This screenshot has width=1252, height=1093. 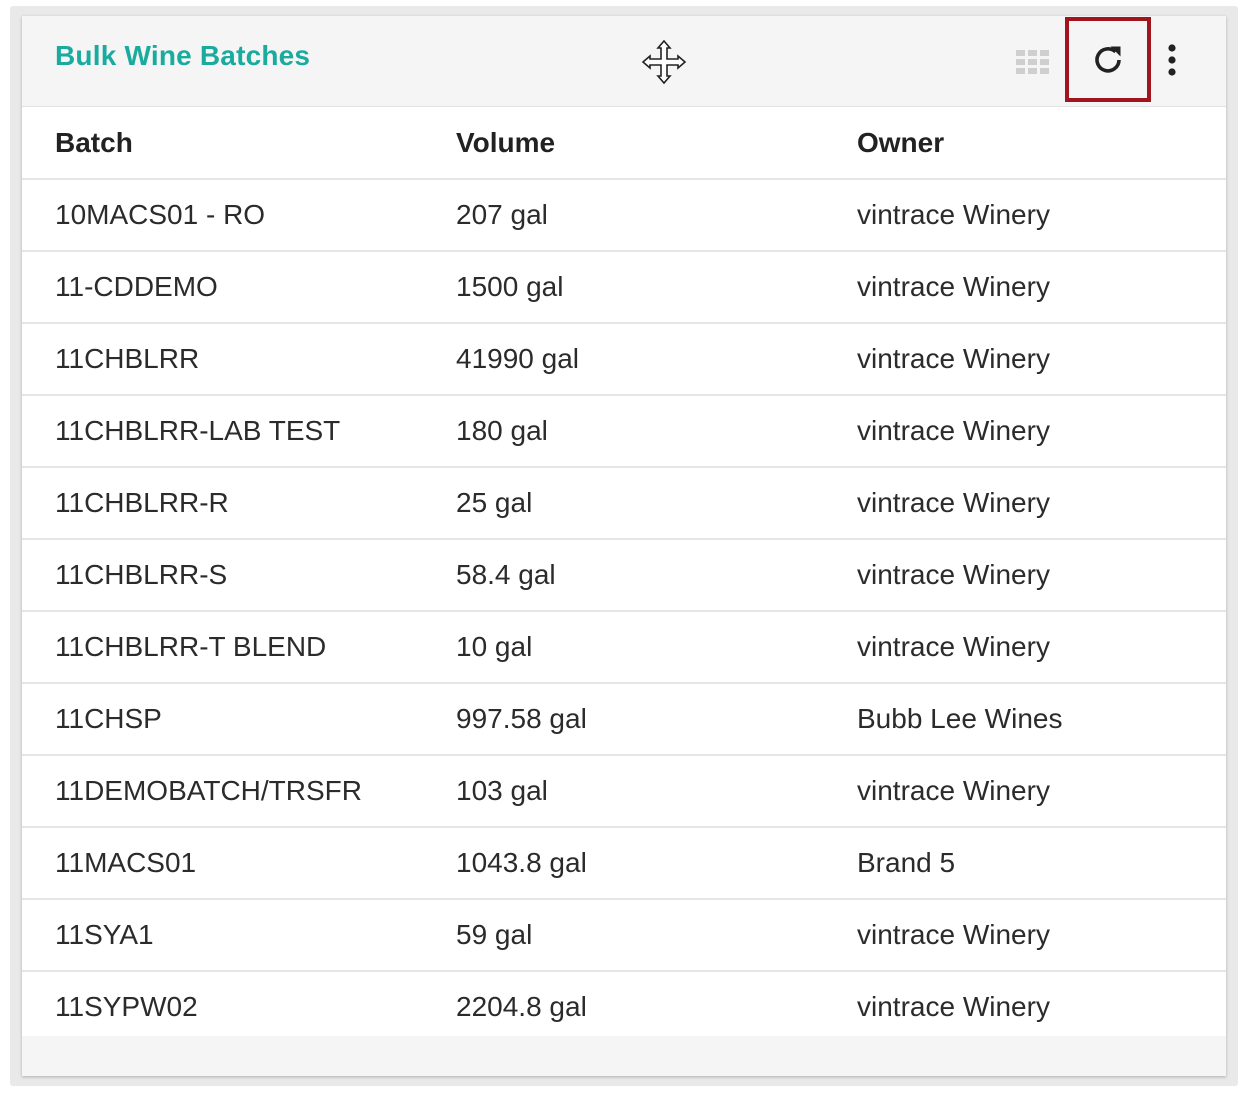 What do you see at coordinates (126, 862) in the screenshot?
I see `batch-cell: 11MACS01` at bounding box center [126, 862].